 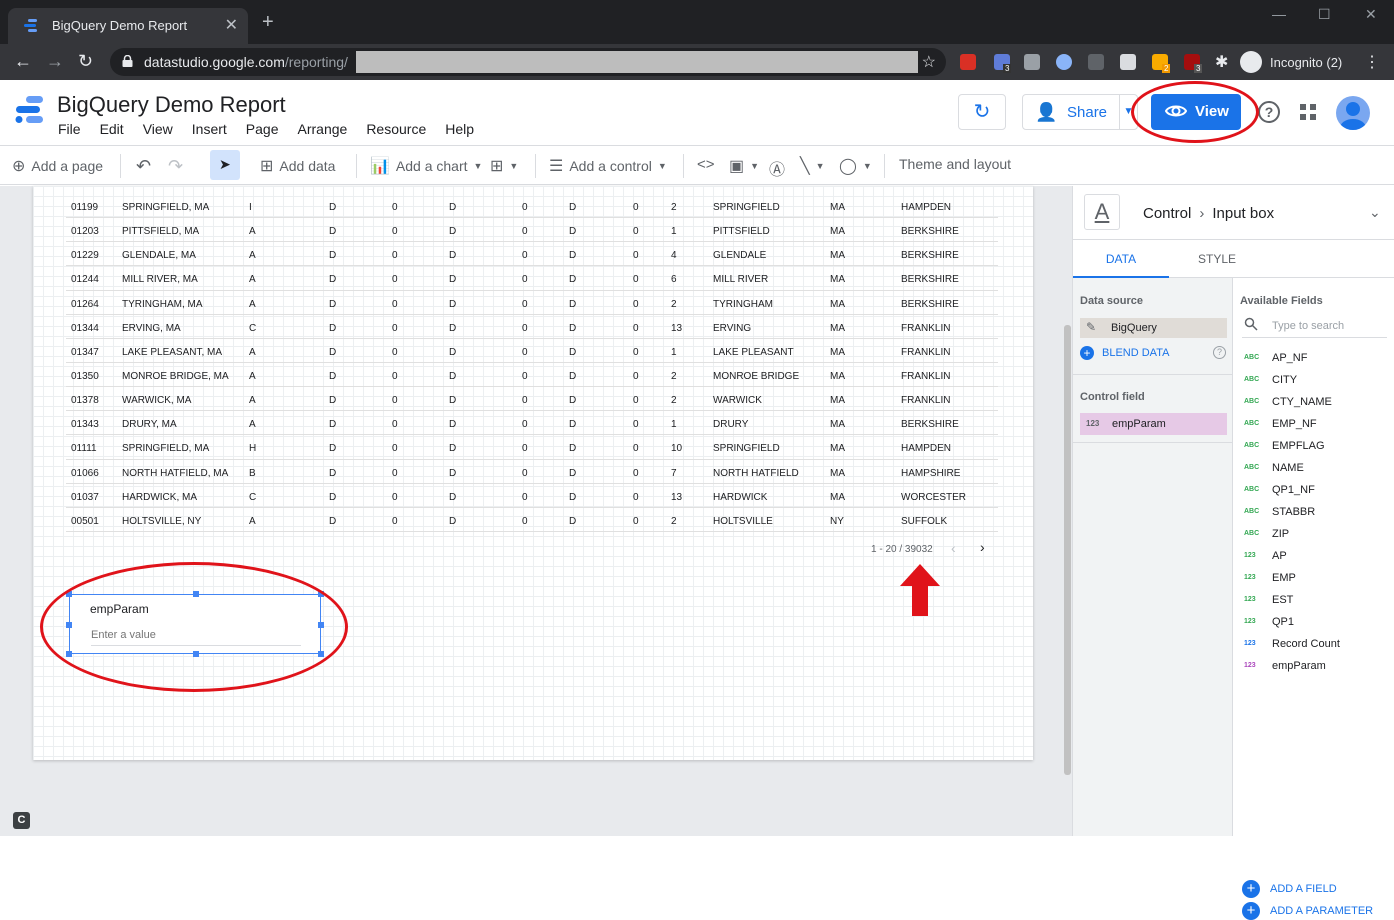 I want to click on tab-style: STYLE, so click(x=1217, y=259).